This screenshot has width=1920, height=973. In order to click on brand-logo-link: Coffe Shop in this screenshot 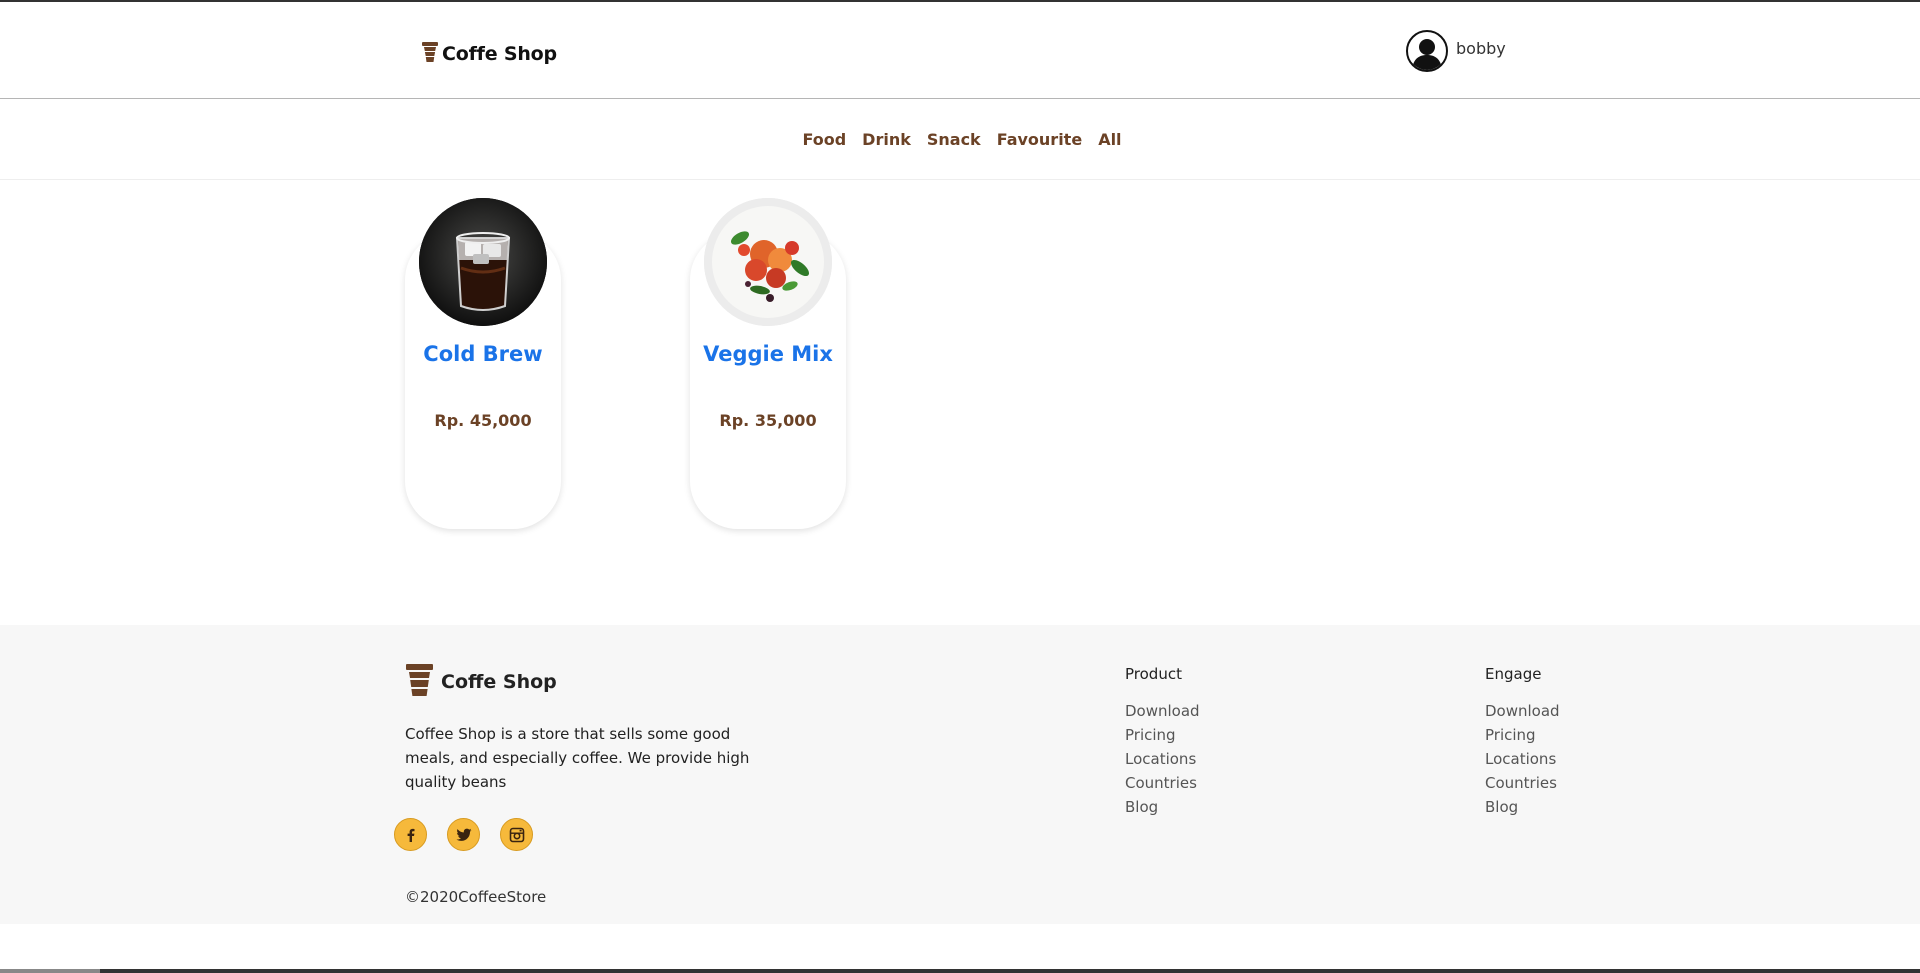, I will do `click(489, 54)`.